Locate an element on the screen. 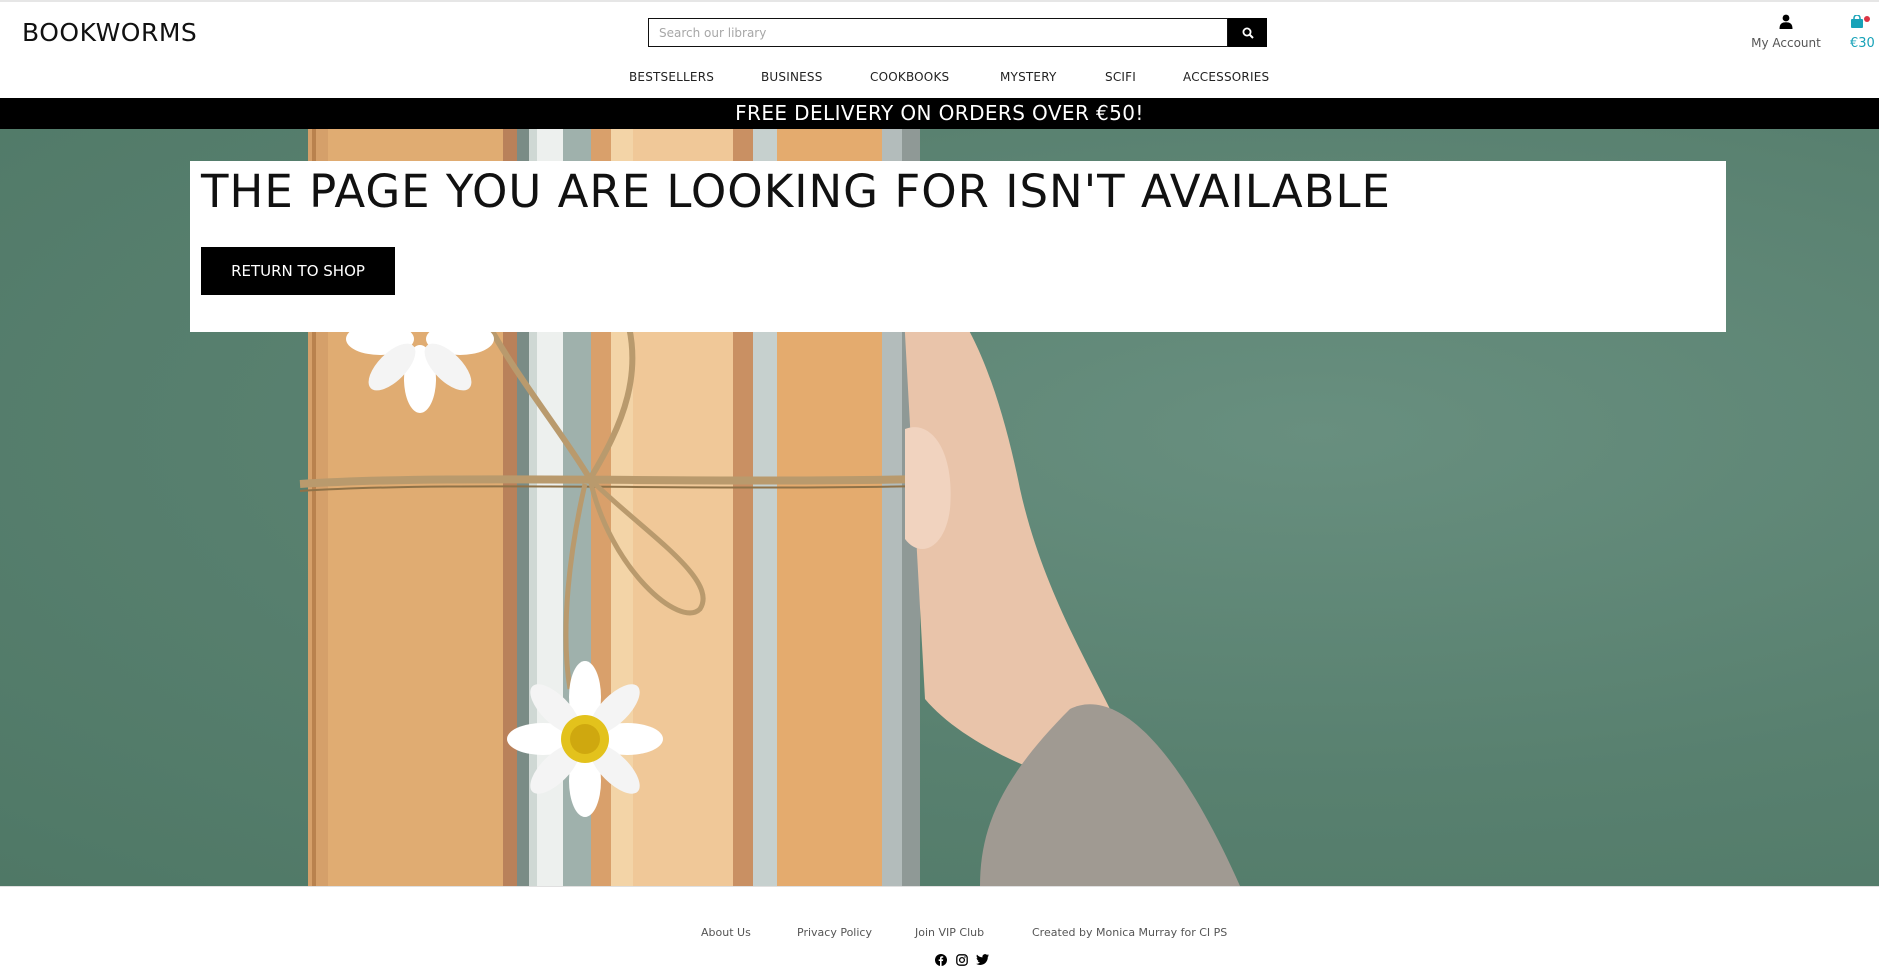  footer-credit: Created by Monica Murray for CI PS is located at coordinates (1130, 932).